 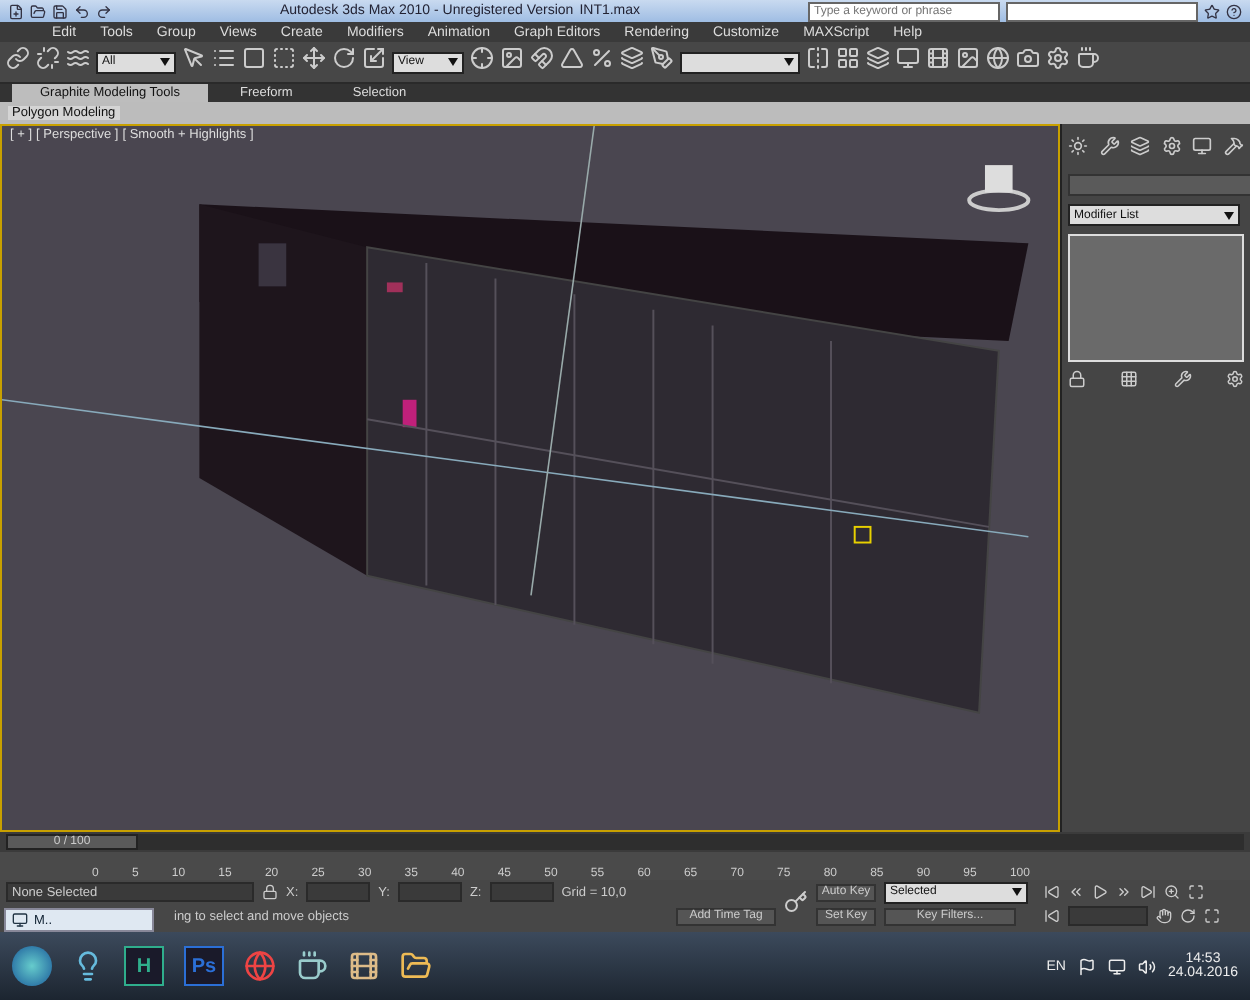 What do you see at coordinates (1076, 892) in the screenshot?
I see `previous-frame-icon` at bounding box center [1076, 892].